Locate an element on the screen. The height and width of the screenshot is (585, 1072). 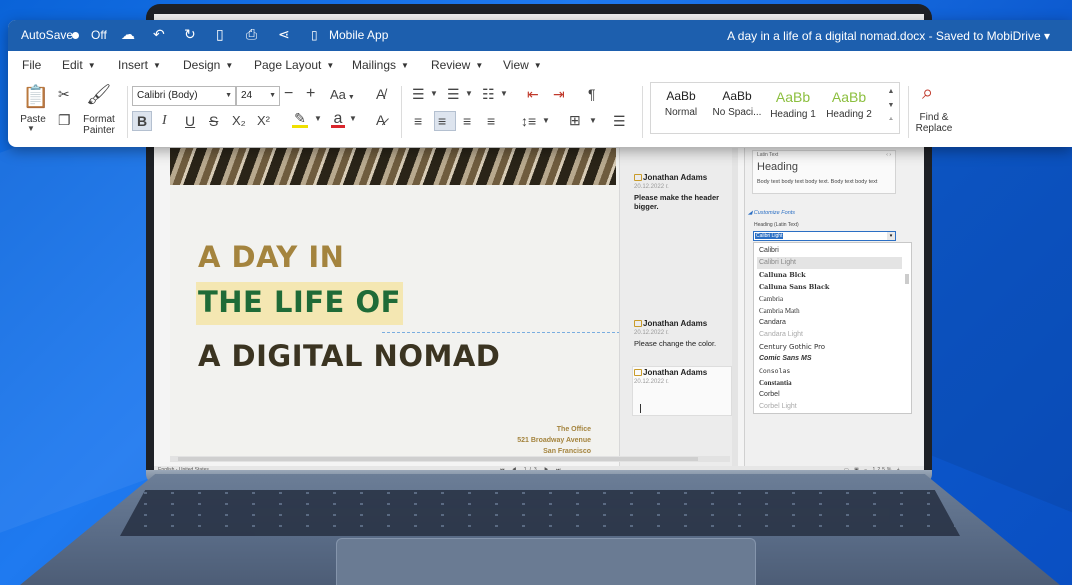
font-option: Cambria is located at coordinates (829, 299).